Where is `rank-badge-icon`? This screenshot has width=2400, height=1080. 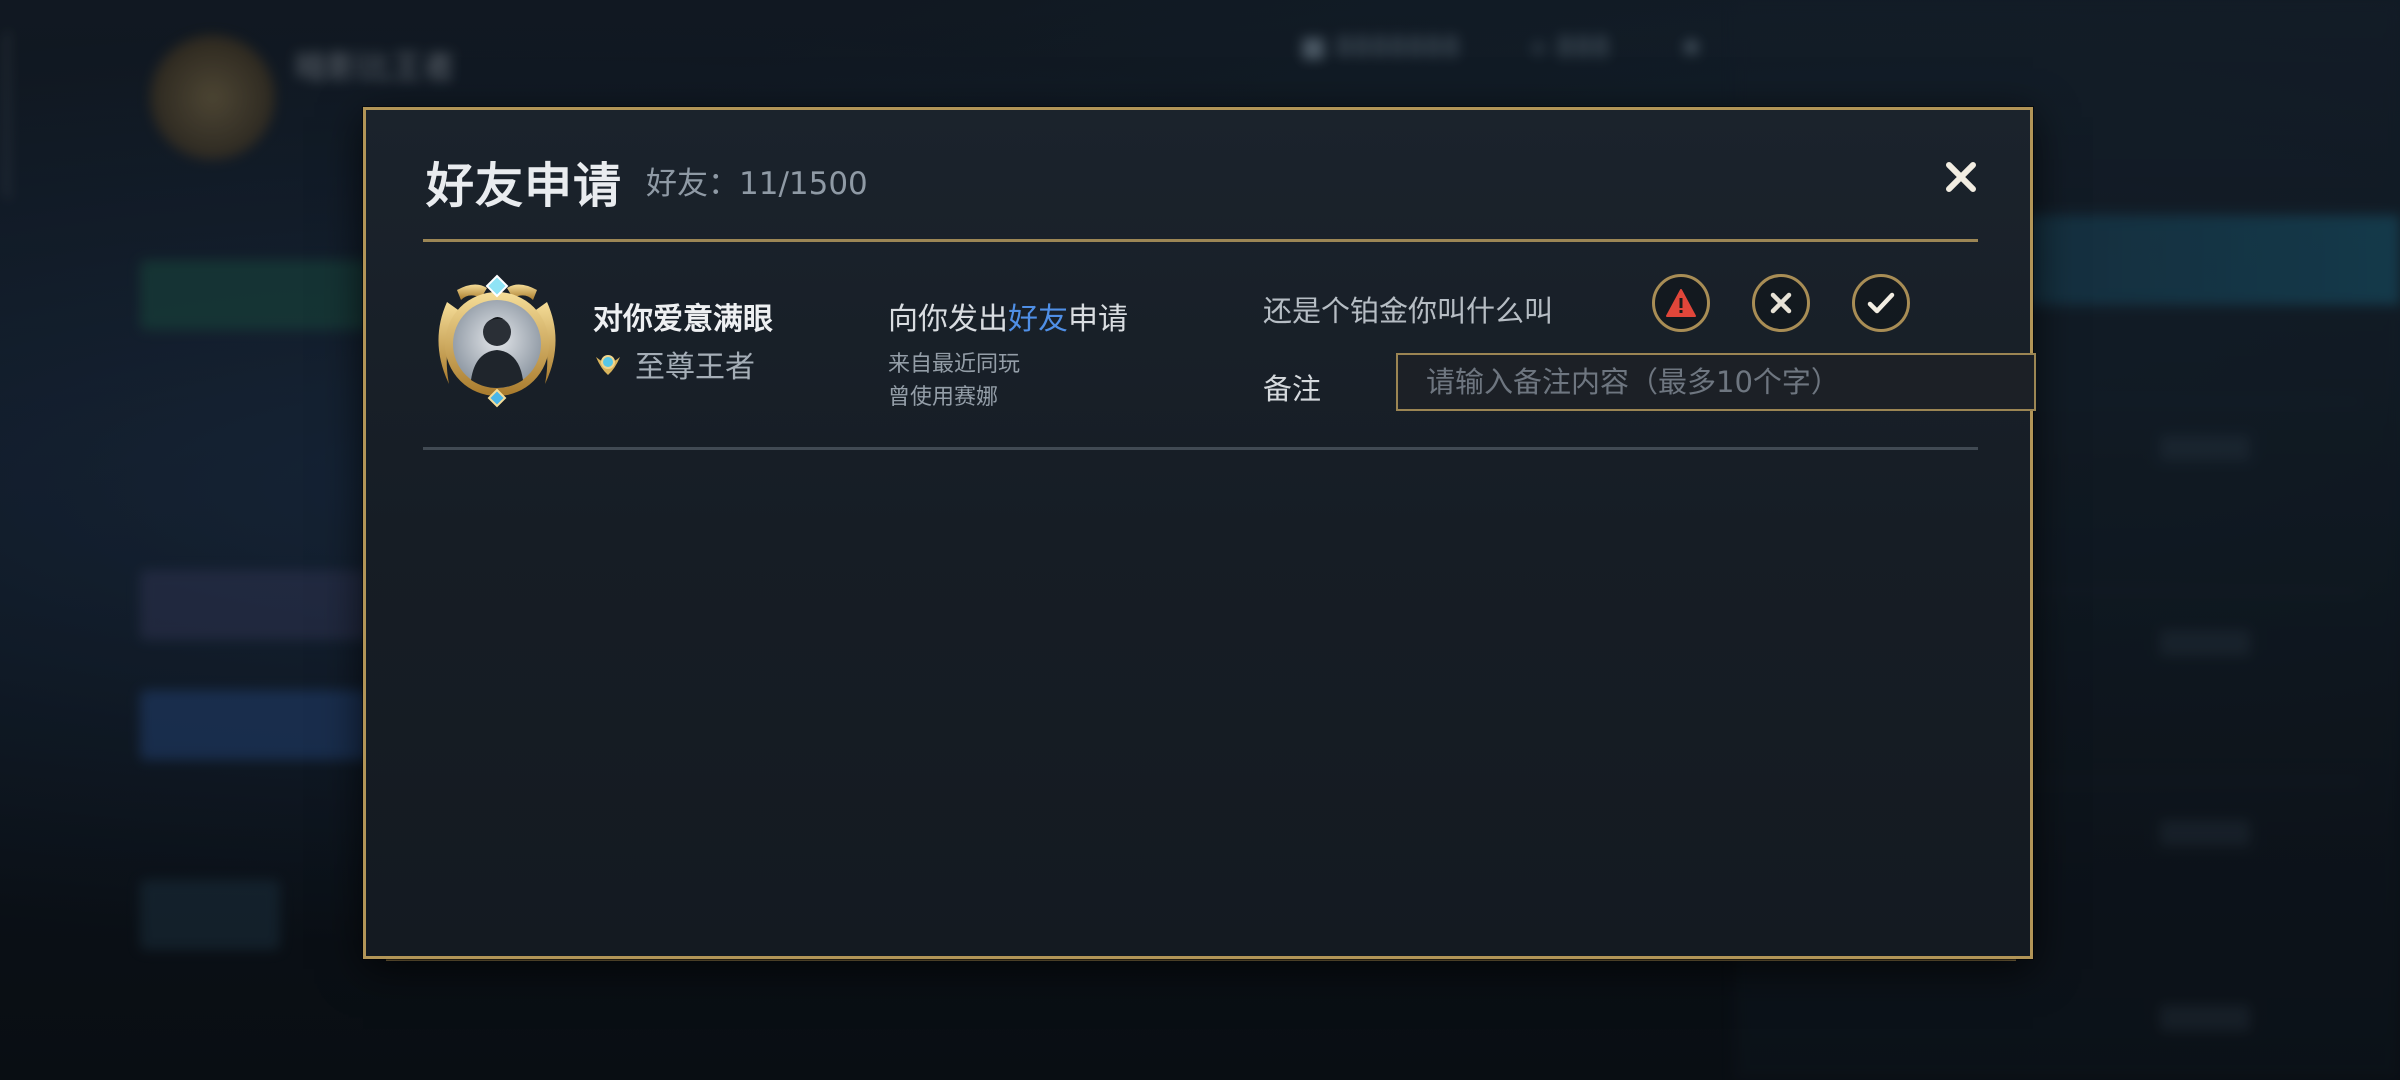 rank-badge-icon is located at coordinates (608, 365).